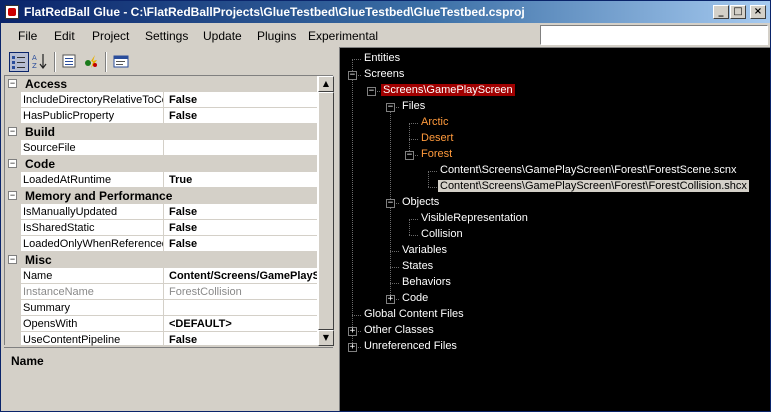 The width and height of the screenshot is (771, 412). What do you see at coordinates (654, 35) in the screenshot?
I see `search-input` at bounding box center [654, 35].